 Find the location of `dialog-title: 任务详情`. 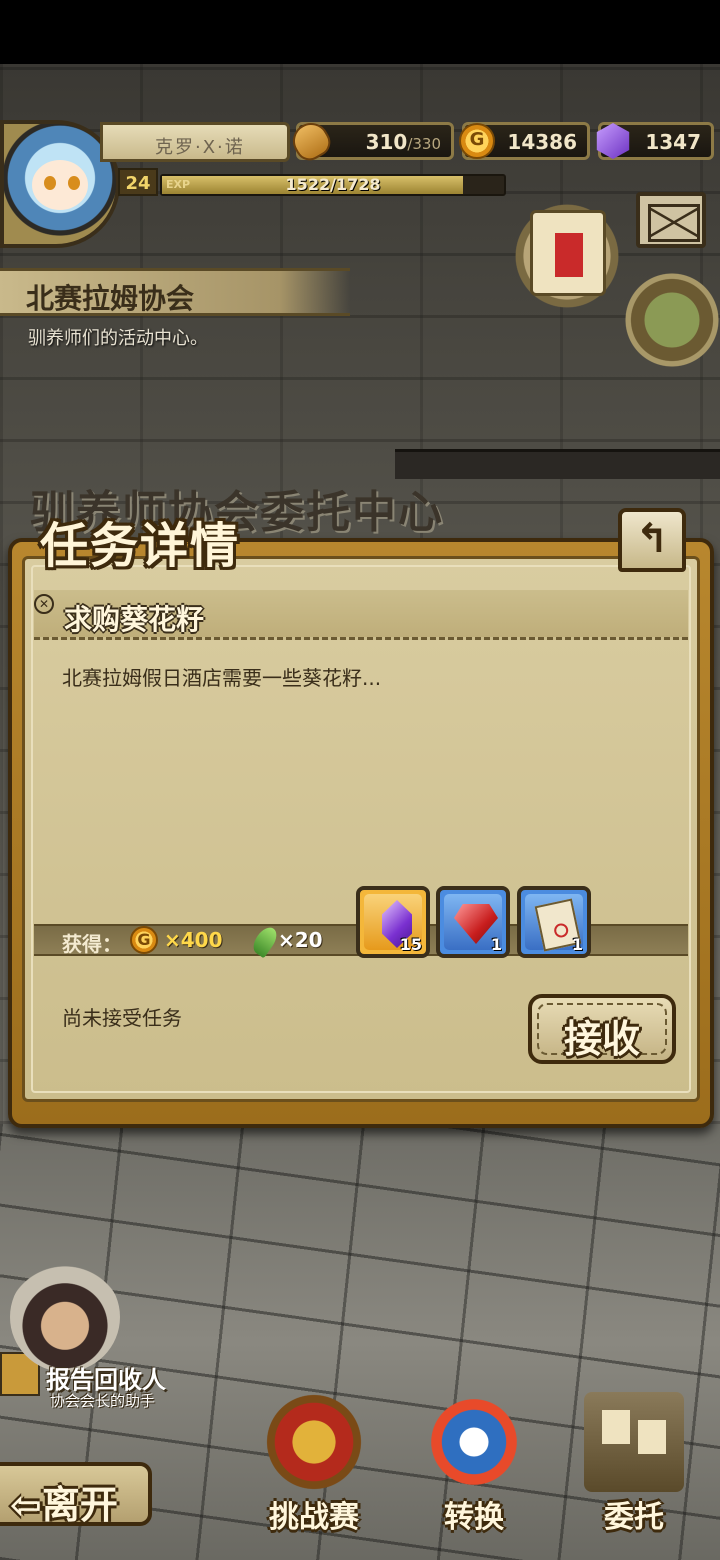

dialog-title: 任务详情 is located at coordinates (140, 546).